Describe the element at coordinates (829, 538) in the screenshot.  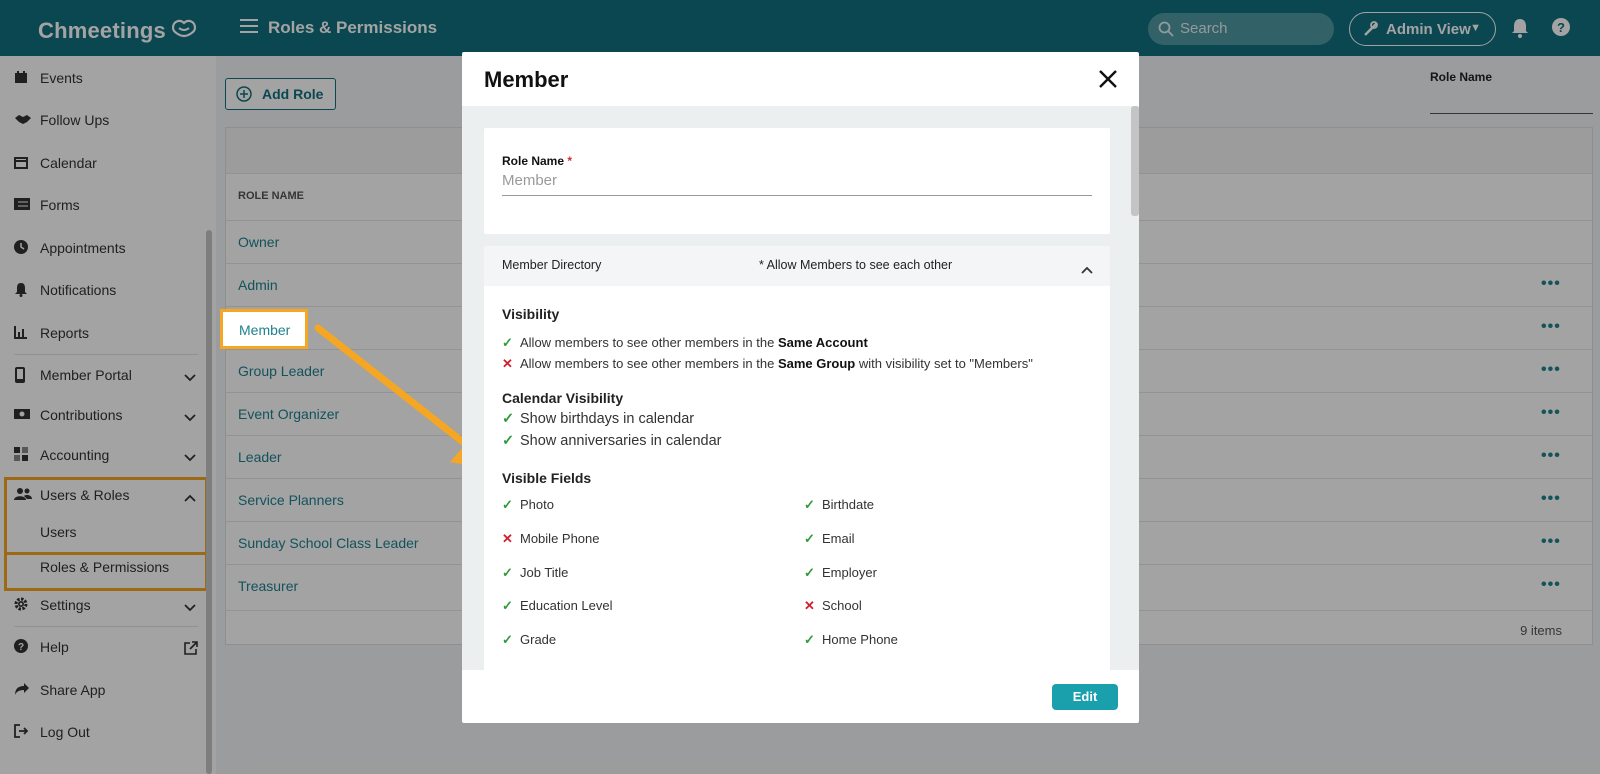
I see `visible-field: ✓ Email` at that location.